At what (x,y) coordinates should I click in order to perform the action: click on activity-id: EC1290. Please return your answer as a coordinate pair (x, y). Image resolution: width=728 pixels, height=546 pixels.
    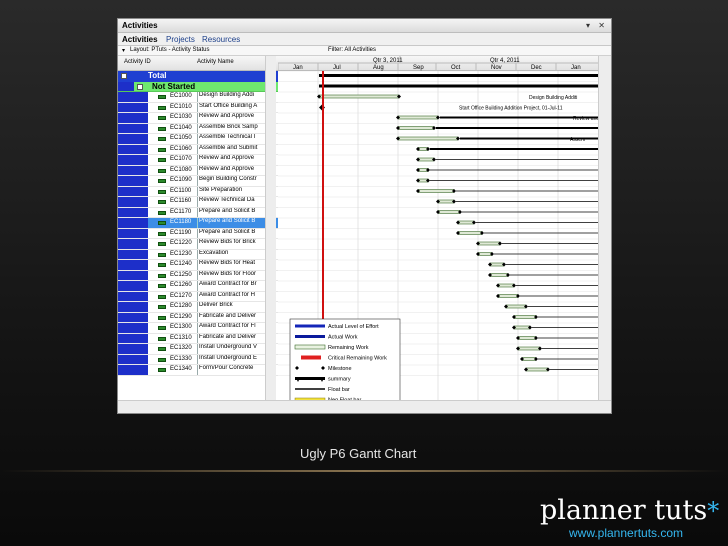
    Looking at the image, I should click on (181, 316).